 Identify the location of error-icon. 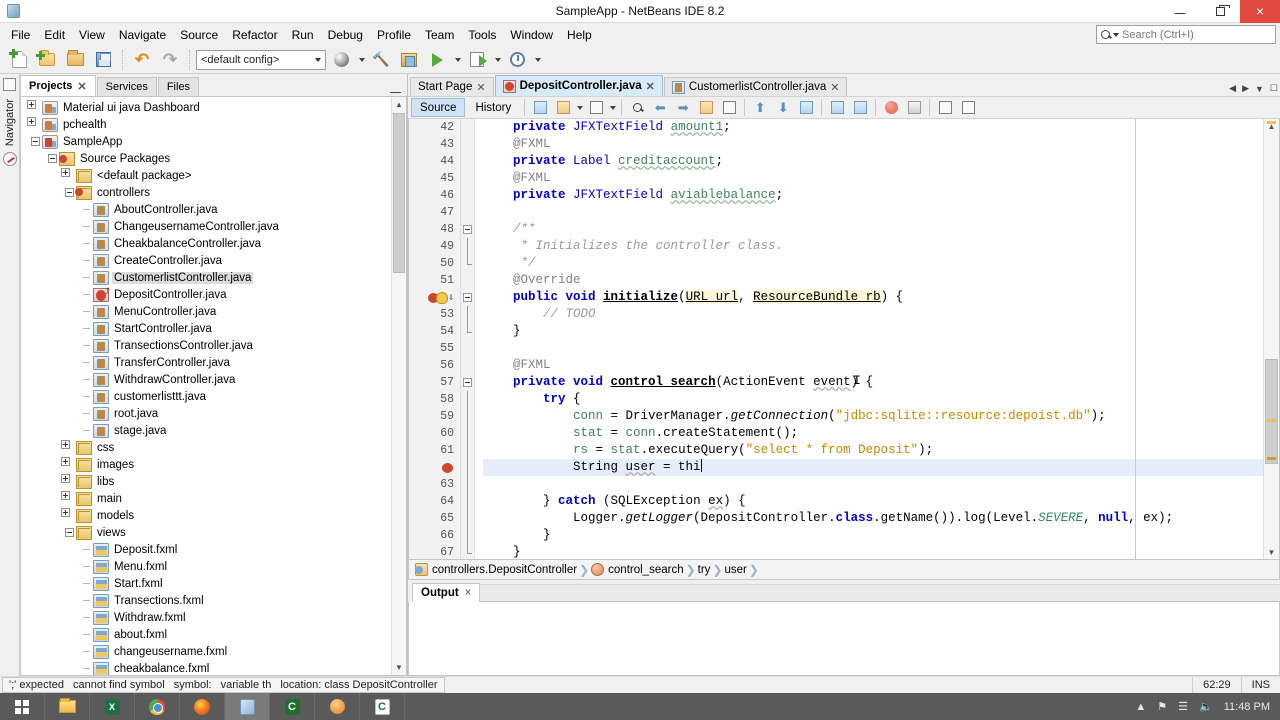
(447, 468).